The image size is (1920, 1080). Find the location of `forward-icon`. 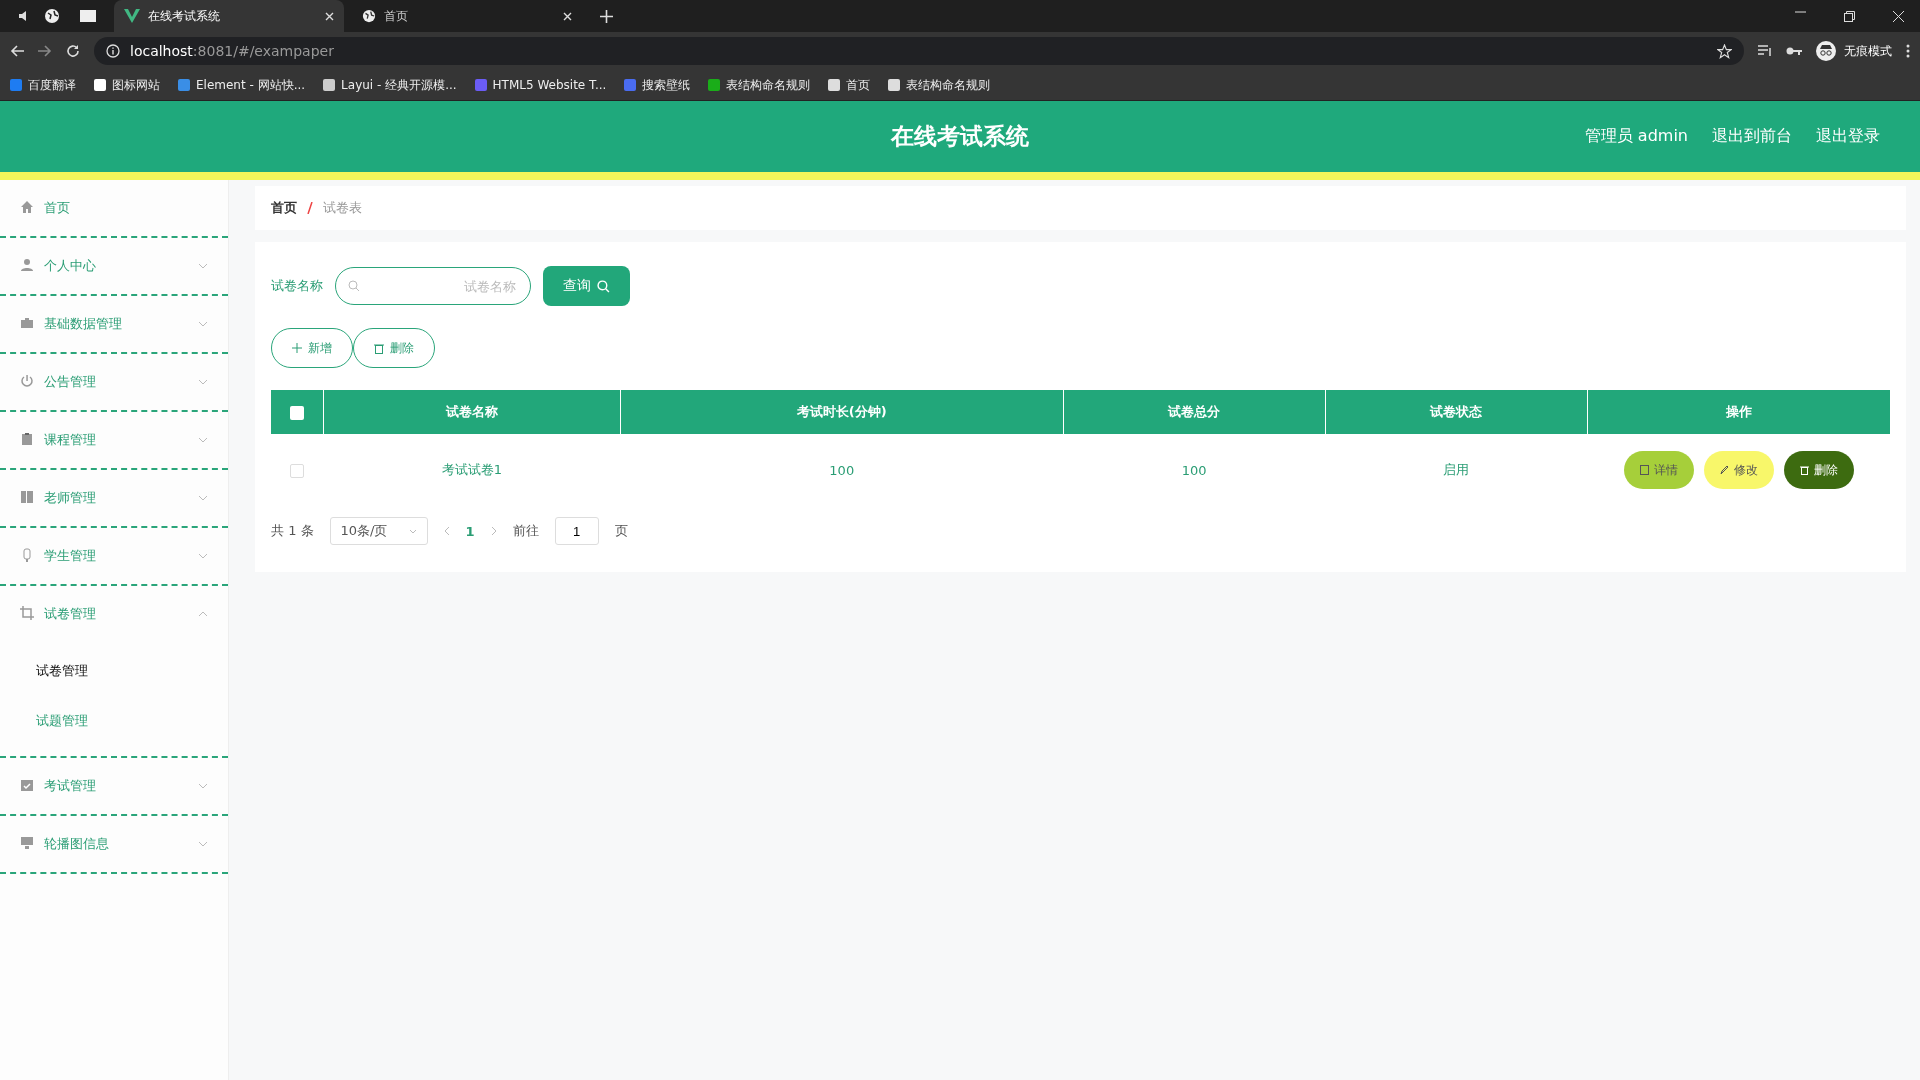

forward-icon is located at coordinates (45, 51).